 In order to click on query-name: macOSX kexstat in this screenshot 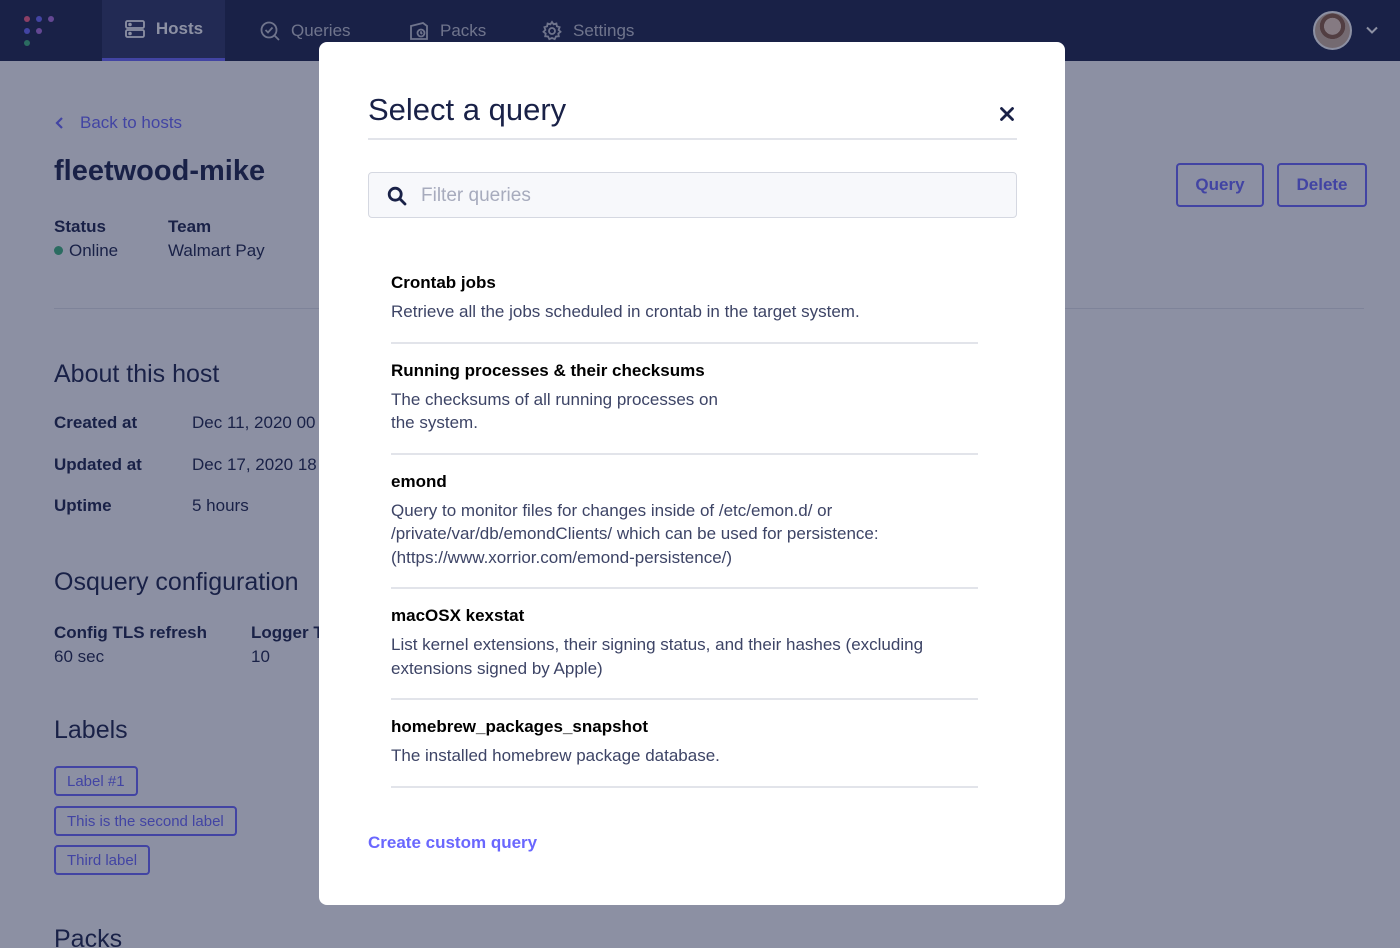, I will do `click(458, 615)`.